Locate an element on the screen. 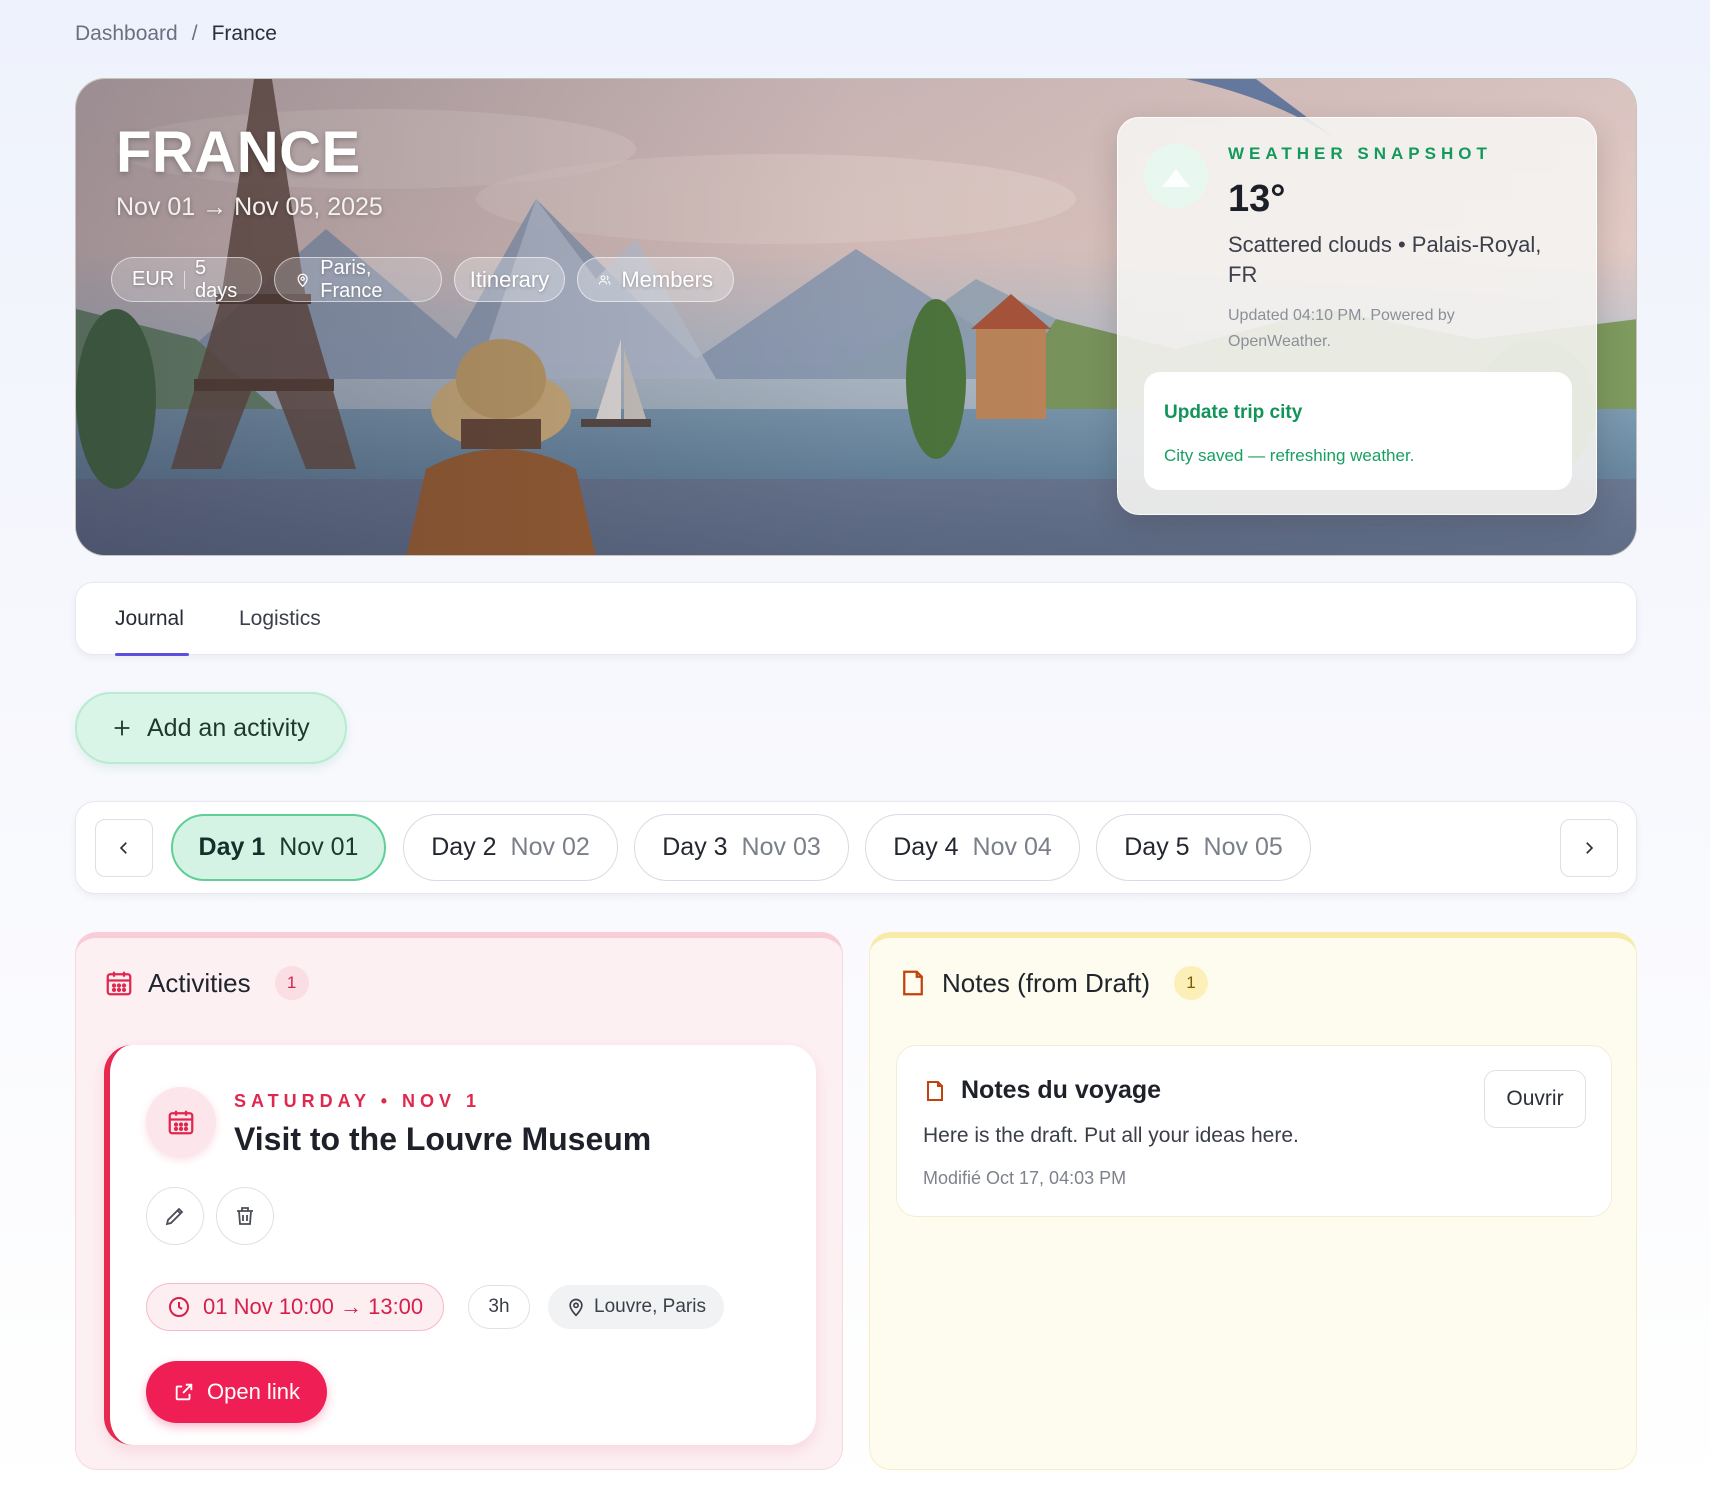 Image resolution: width=1710 pixels, height=1508 pixels. trash-icon is located at coordinates (245, 1216).